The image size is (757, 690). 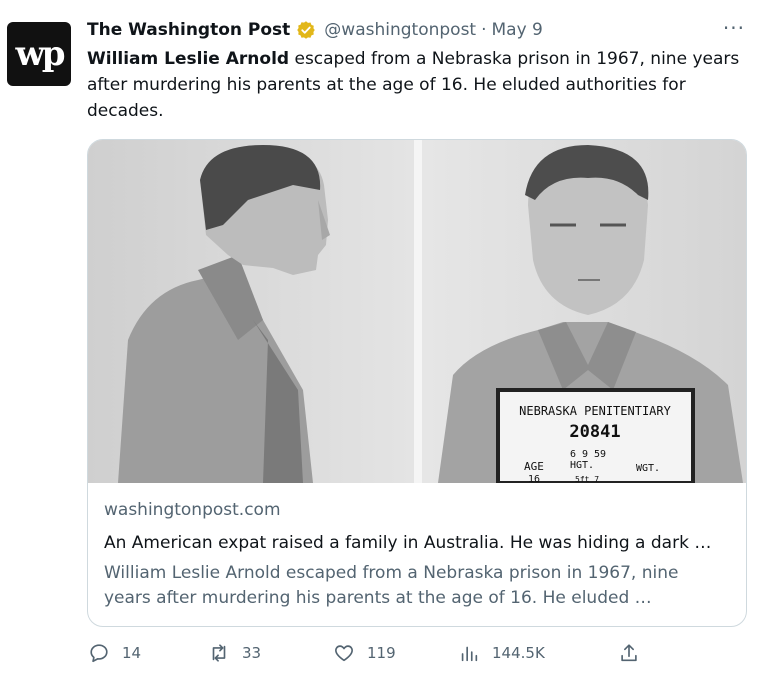 What do you see at coordinates (587, 479) in the screenshot?
I see `sign-height: 5ft 7` at bounding box center [587, 479].